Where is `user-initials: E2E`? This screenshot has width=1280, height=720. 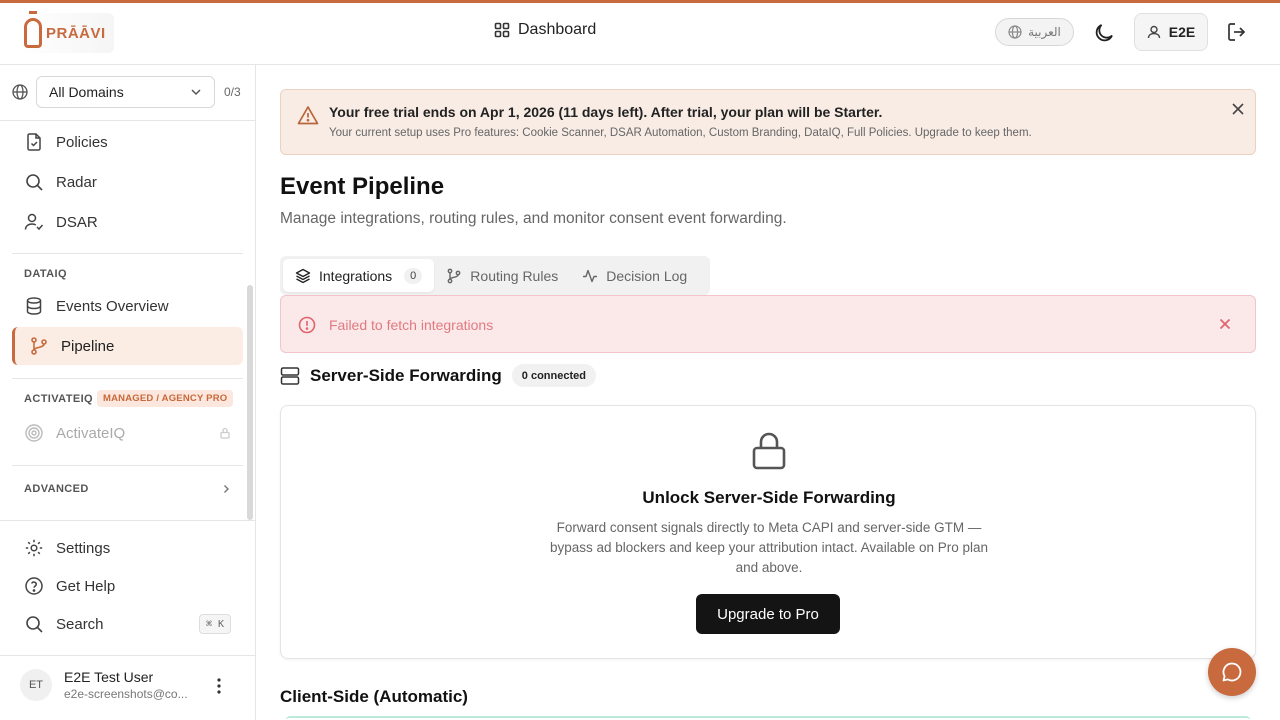 user-initials: E2E is located at coordinates (1182, 32).